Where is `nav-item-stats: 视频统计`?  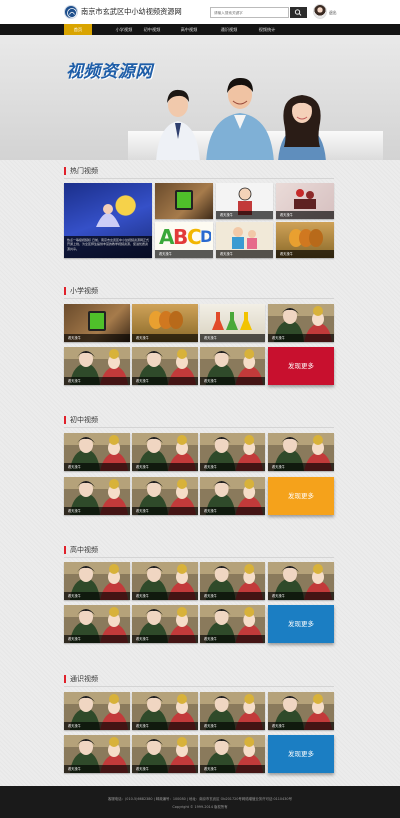
nav-item-stats: 视频统计 is located at coordinates (267, 29).